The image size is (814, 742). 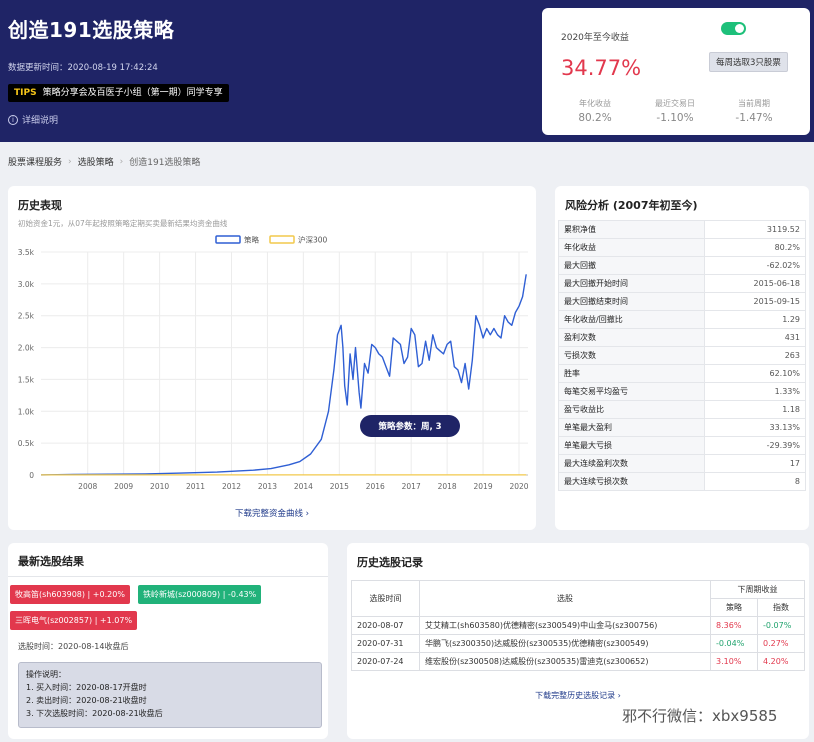 I want to click on tips-text: 策略分享会及百医子小组（第一期）同学专享, so click(x=132, y=93).